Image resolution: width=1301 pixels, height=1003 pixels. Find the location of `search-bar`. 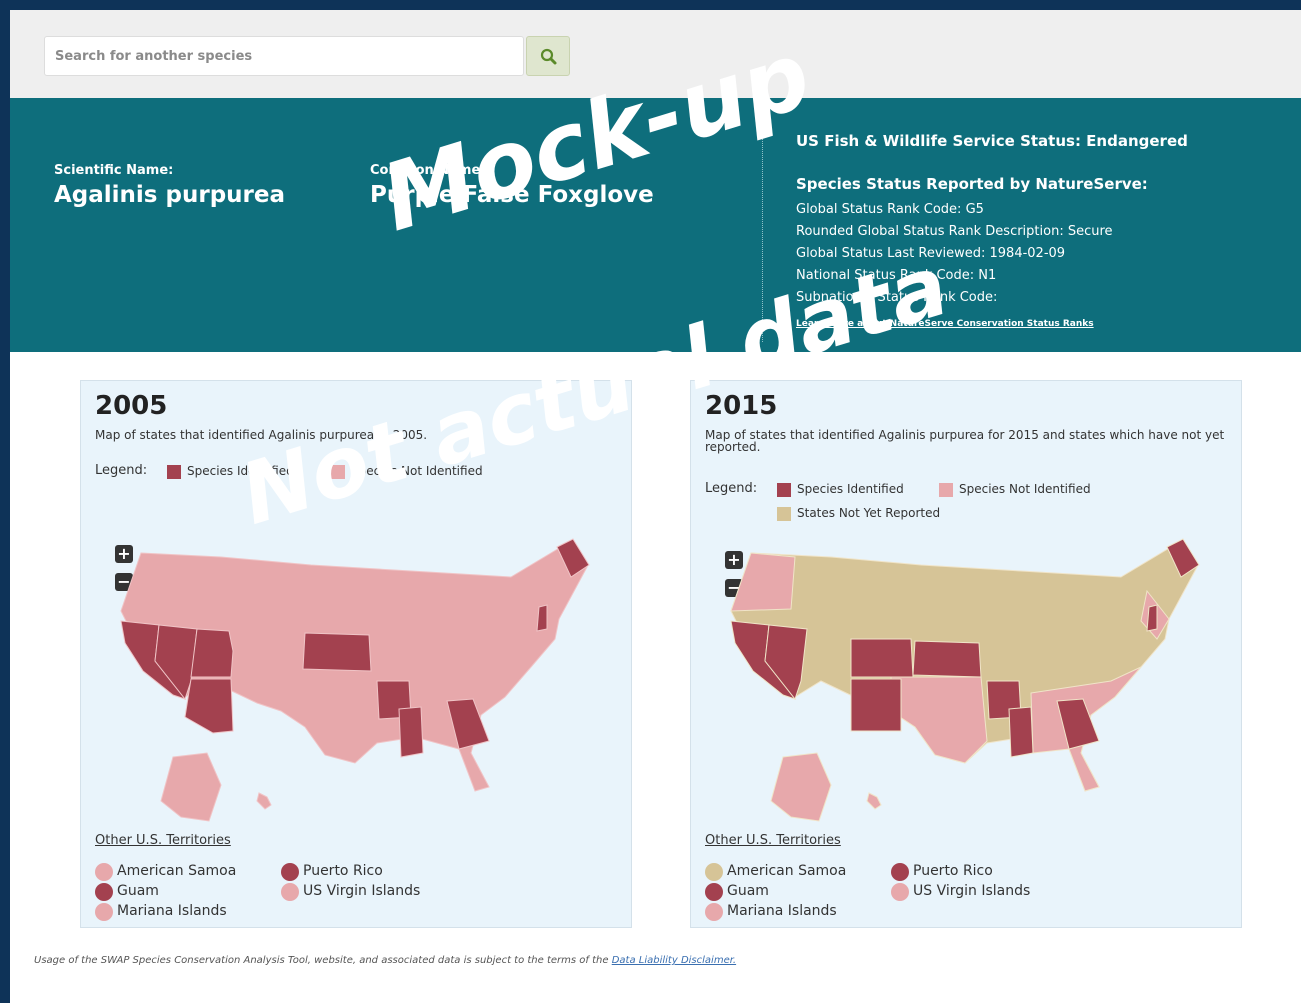

search-bar is located at coordinates (655, 54).